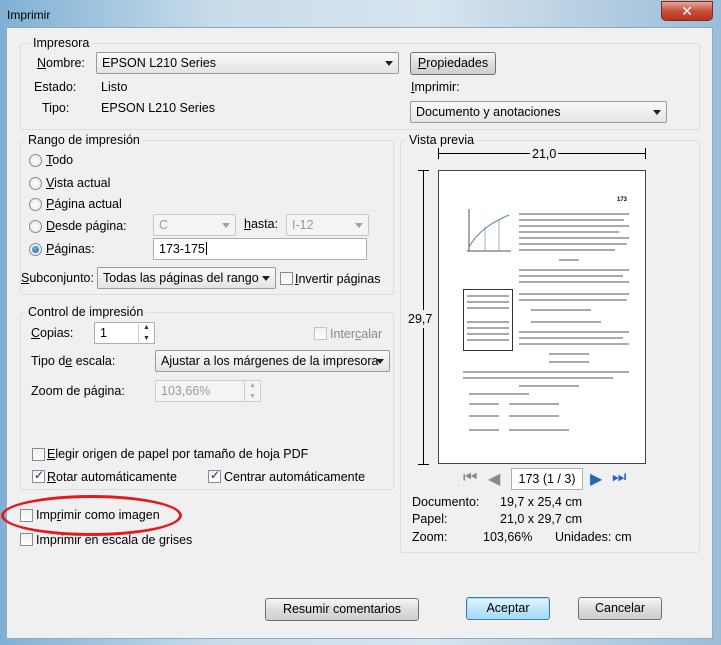 Image resolution: width=721 pixels, height=645 pixels. Describe the element at coordinates (446, 502) in the screenshot. I see `document-size-label: Documento:` at that location.